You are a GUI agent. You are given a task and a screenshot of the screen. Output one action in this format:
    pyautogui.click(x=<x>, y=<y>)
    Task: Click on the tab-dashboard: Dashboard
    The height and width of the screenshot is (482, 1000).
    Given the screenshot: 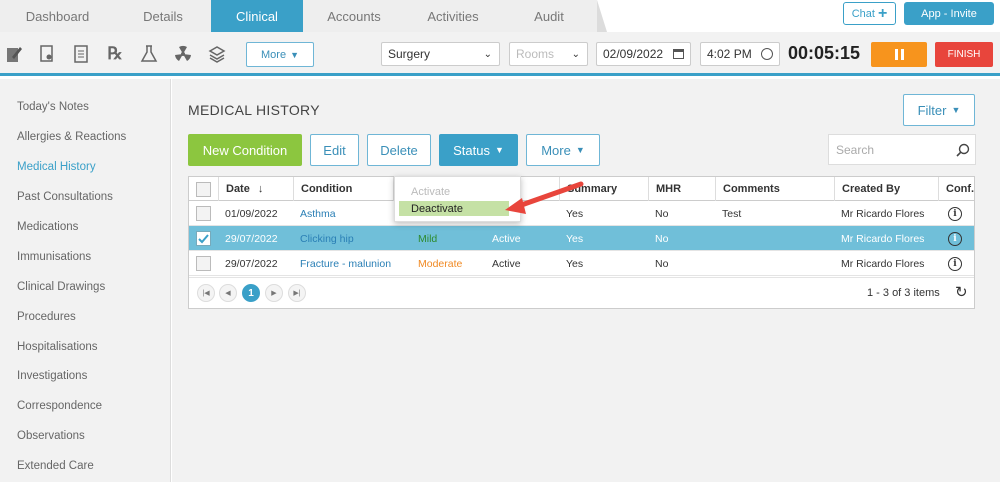 What is the action you would take?
    pyautogui.click(x=62, y=16)
    